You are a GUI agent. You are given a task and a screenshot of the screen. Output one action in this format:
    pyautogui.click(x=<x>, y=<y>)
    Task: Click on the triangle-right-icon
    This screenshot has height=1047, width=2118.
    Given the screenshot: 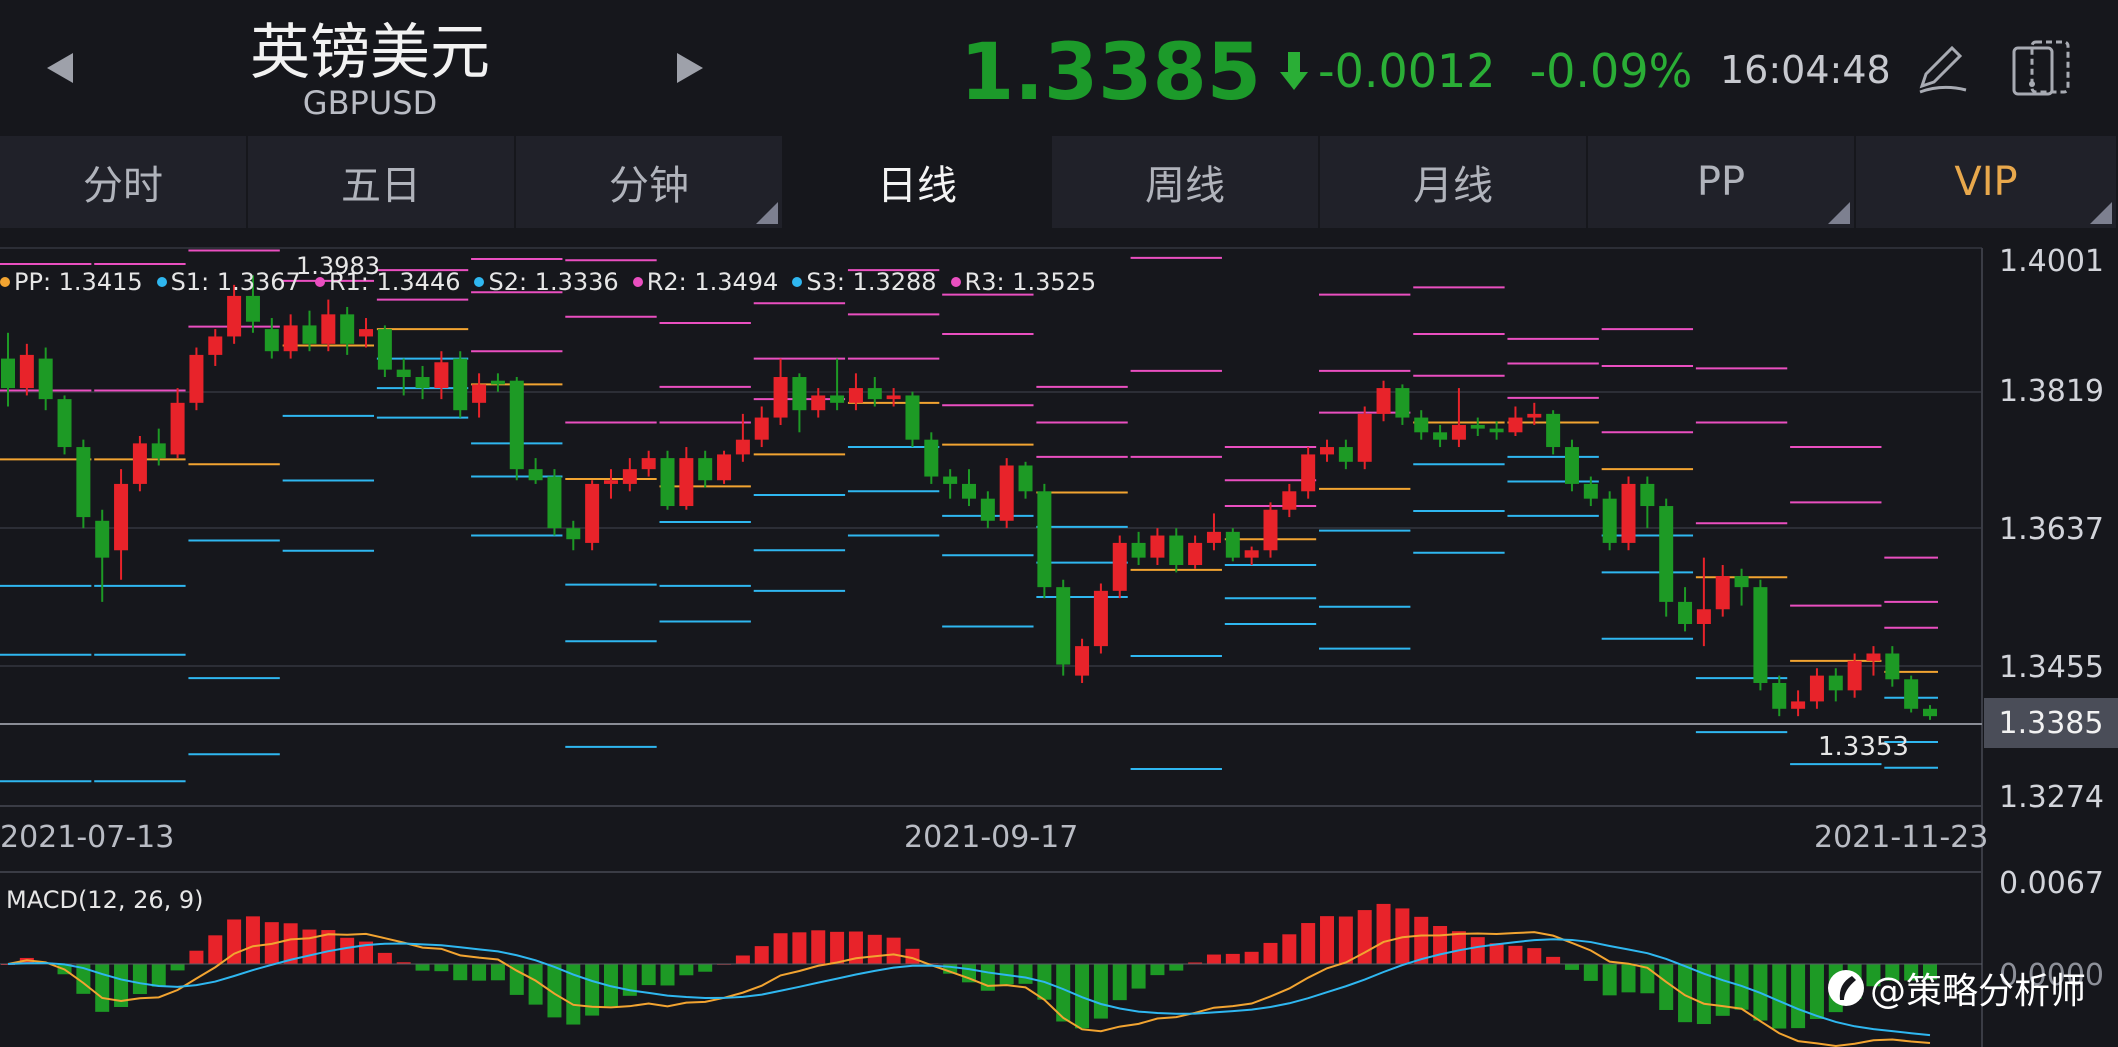 What is the action you would take?
    pyautogui.click(x=690, y=68)
    